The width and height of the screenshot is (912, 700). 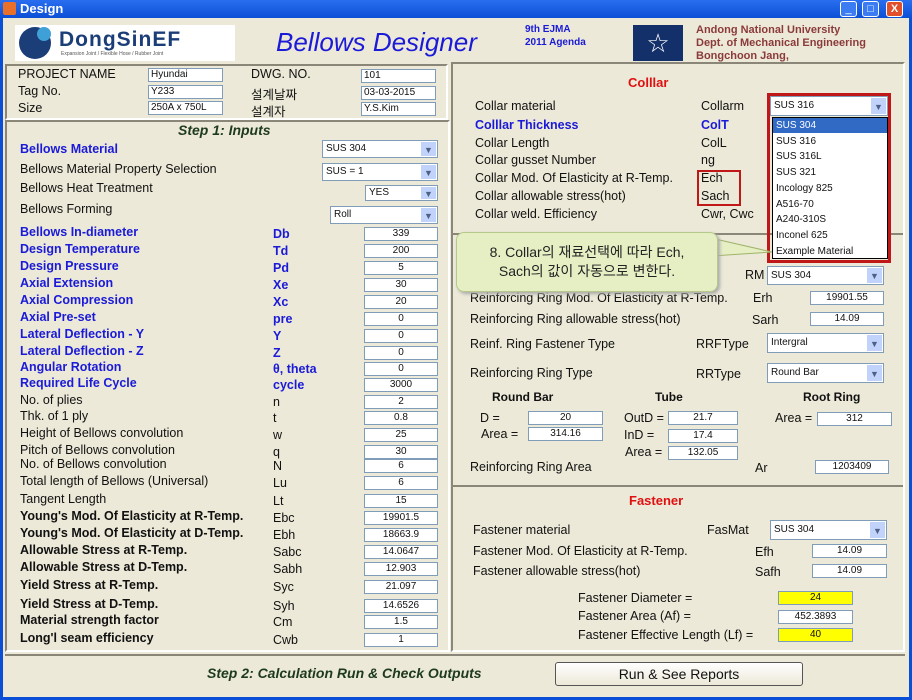 I want to click on date-input: 03-03-2015, so click(x=398, y=93).